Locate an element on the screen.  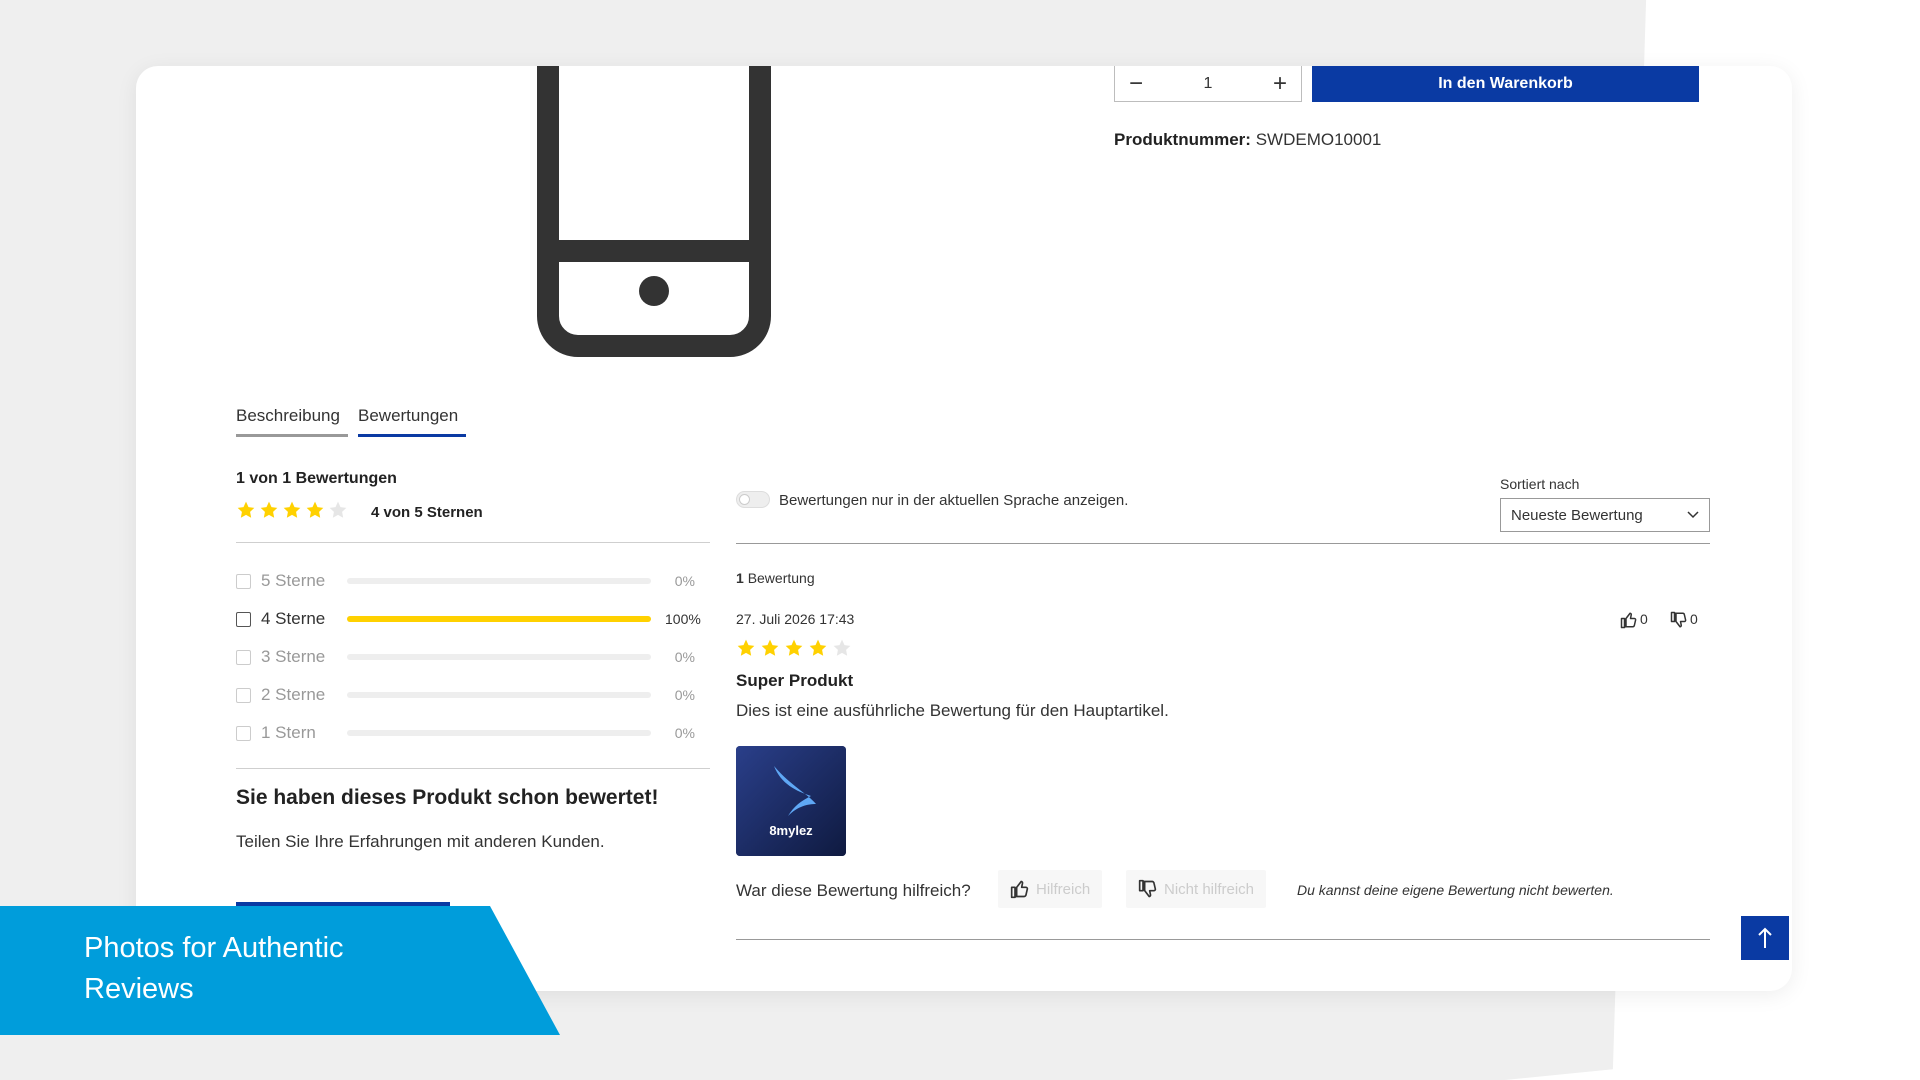
review-title: Super Produkt is located at coordinates (795, 680).